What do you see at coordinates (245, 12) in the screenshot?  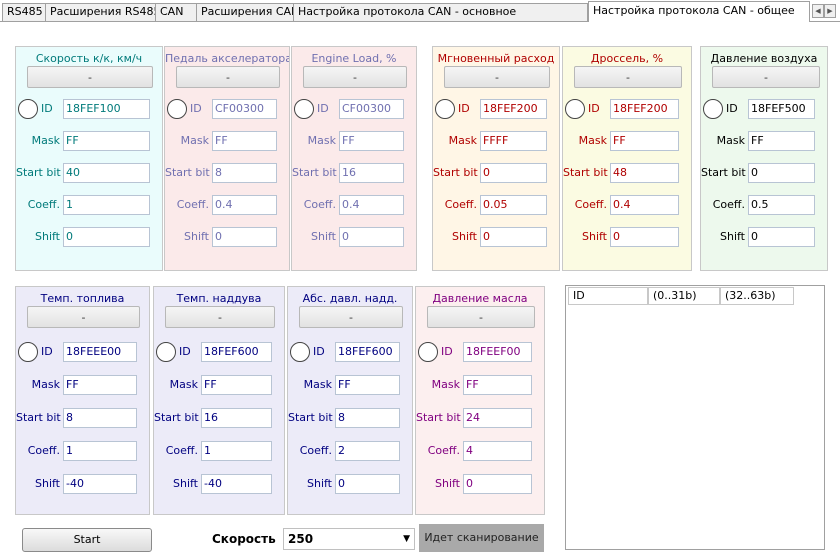 I see `tab-can-extensions: Расширения CAN` at bounding box center [245, 12].